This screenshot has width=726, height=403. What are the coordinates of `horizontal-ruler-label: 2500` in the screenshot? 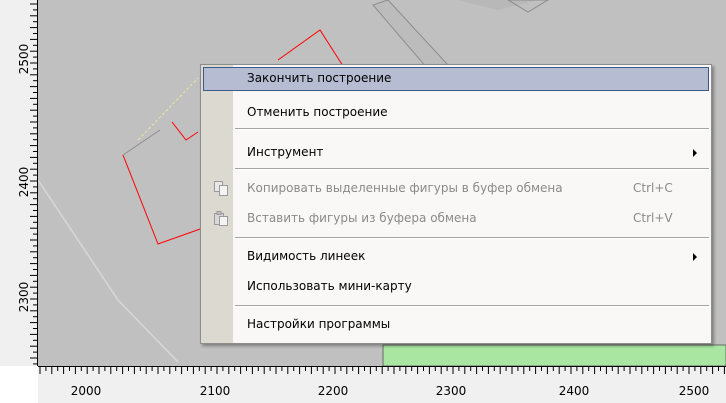 It's located at (694, 391).